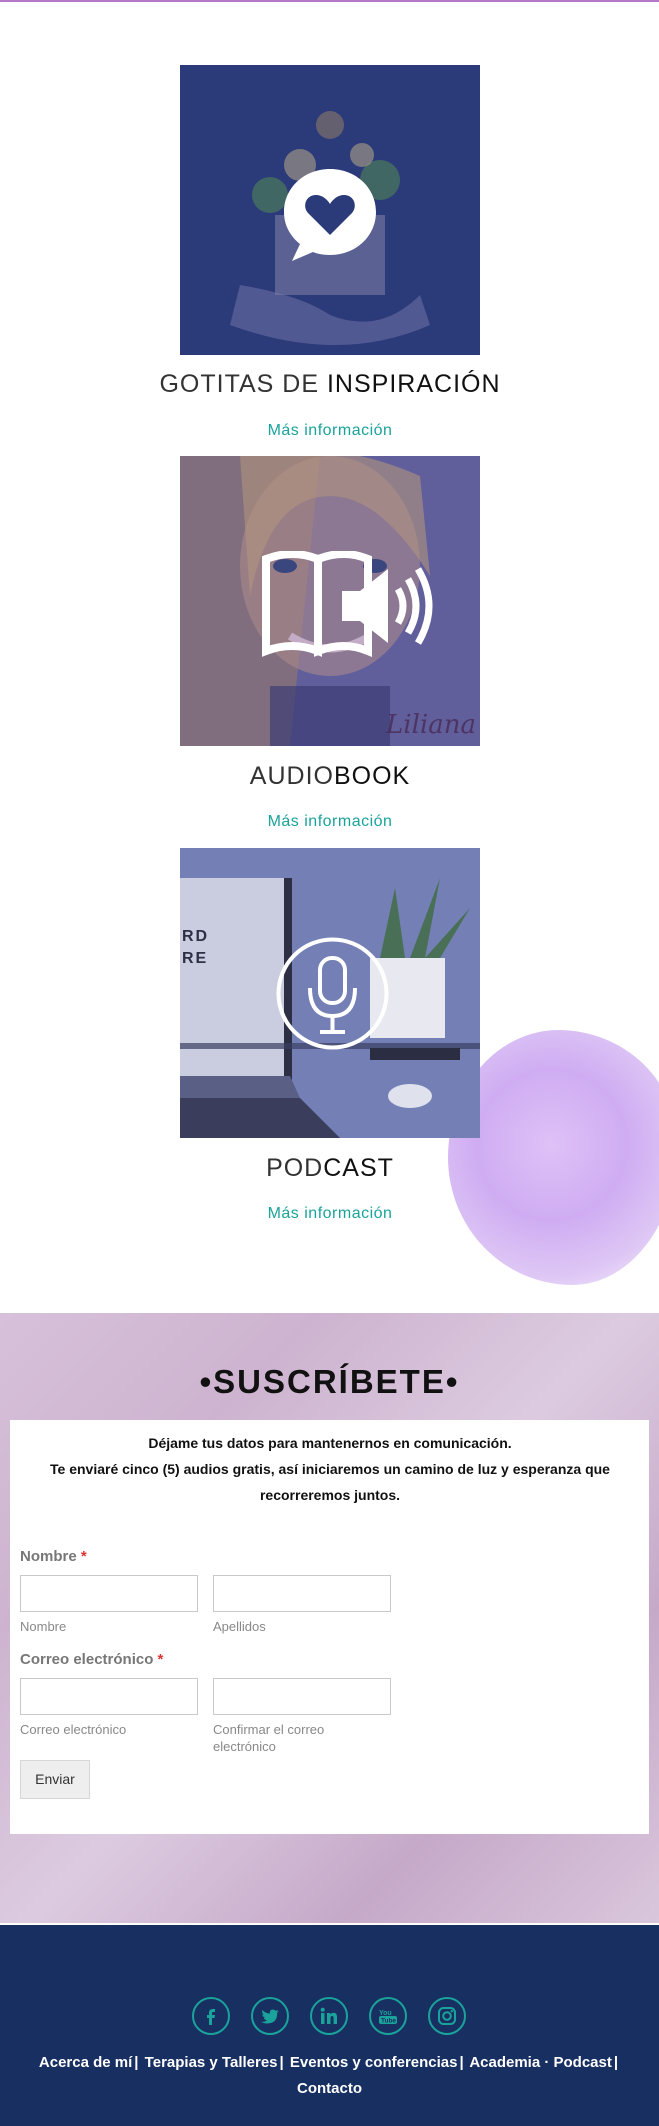 The height and width of the screenshot is (2126, 659). I want to click on email-confirm-input, so click(302, 1696).